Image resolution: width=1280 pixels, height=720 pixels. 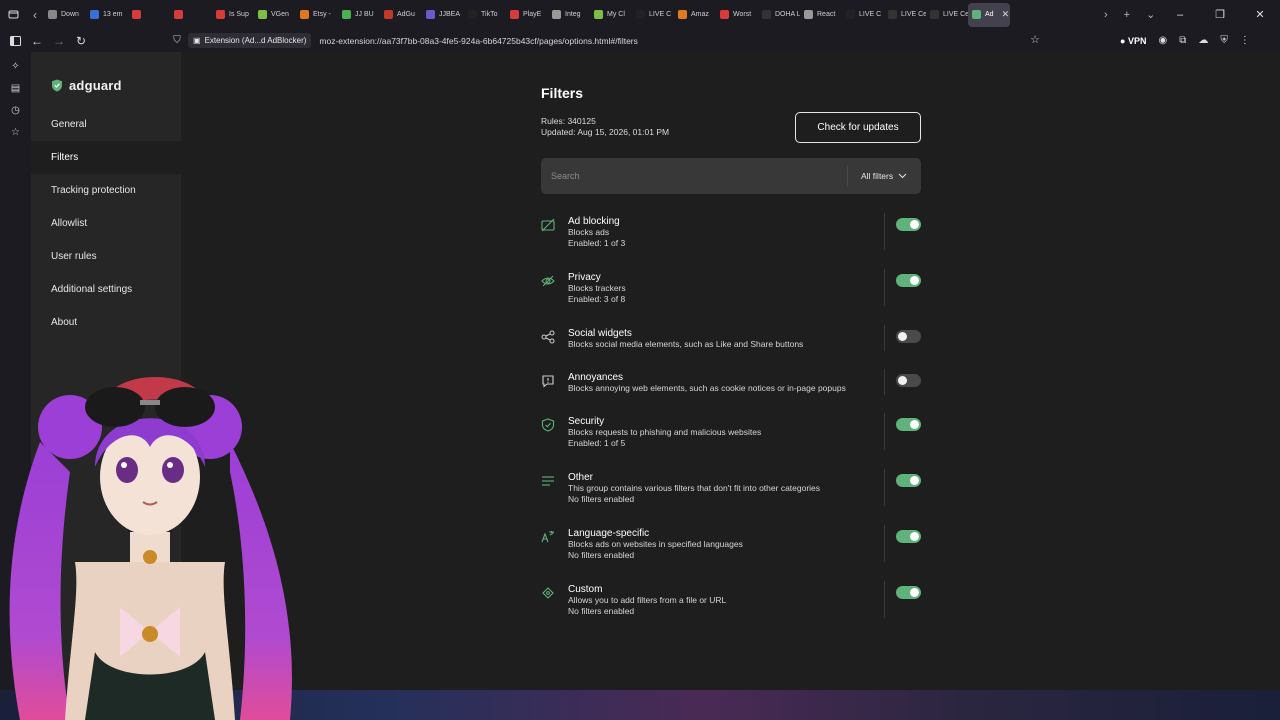 I want to click on filter-dropdown: All filters, so click(x=884, y=176).